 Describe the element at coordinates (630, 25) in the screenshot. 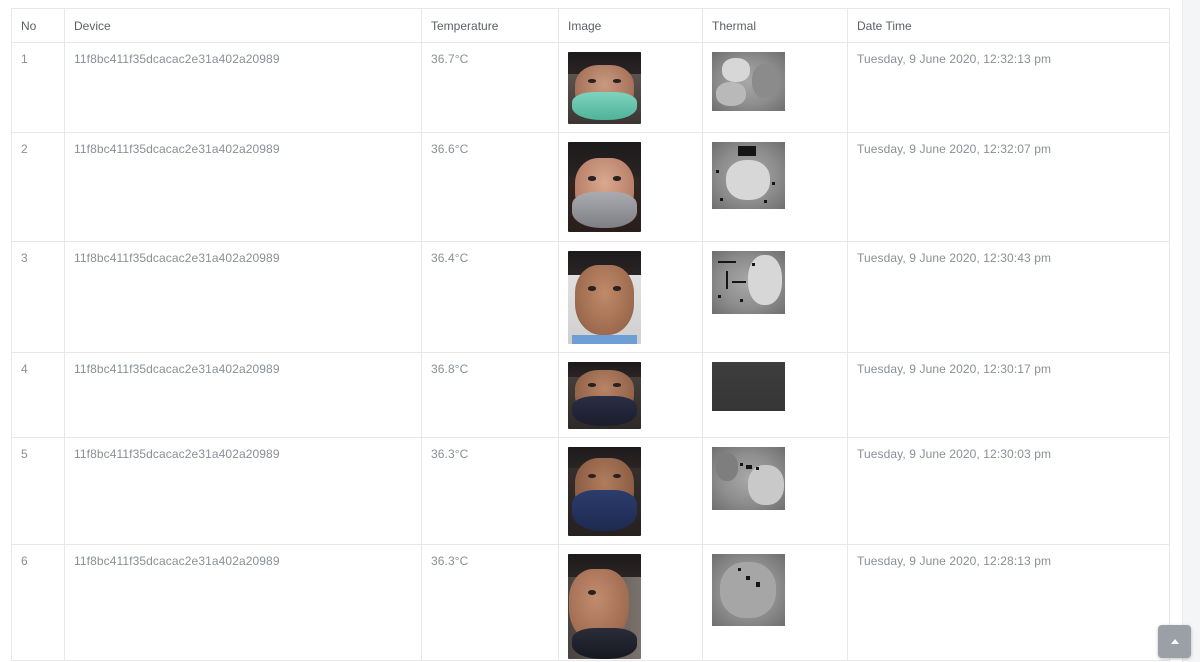

I see `column-header-image: Image` at that location.